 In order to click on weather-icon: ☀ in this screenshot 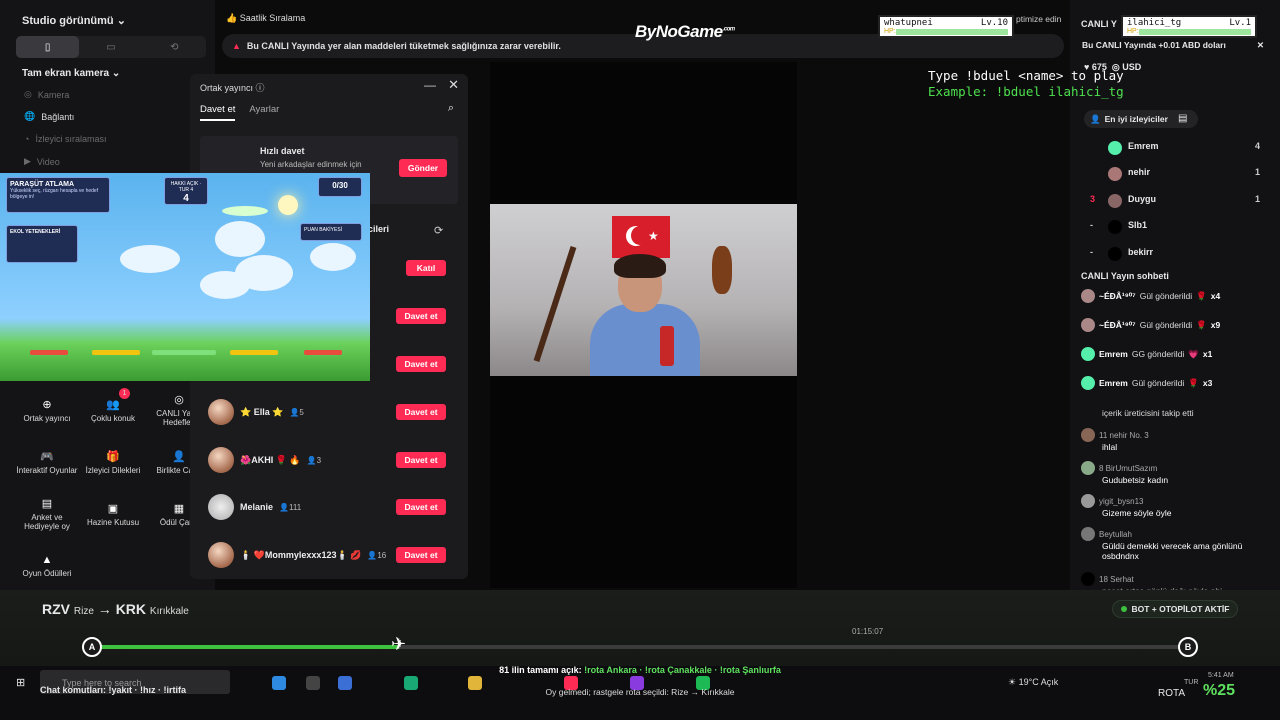, I will do `click(1013, 682)`.